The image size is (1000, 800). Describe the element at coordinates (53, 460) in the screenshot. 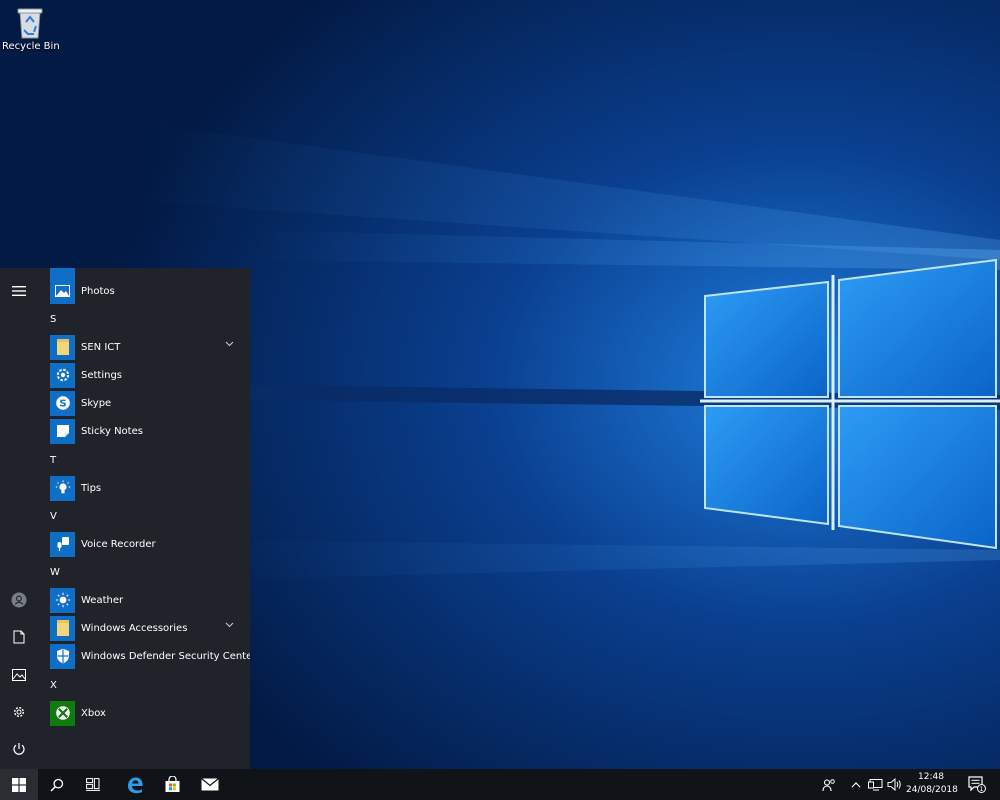

I see `letter-header-t: T` at that location.